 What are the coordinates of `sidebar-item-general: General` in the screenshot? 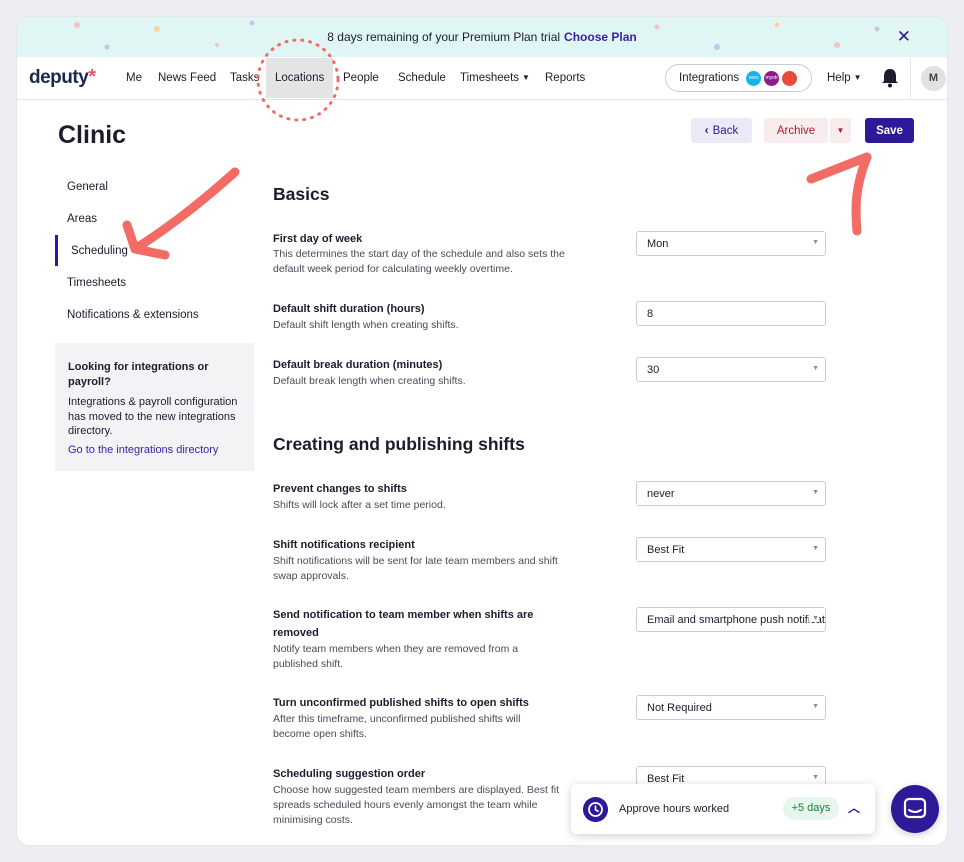 It's located at (87, 187).